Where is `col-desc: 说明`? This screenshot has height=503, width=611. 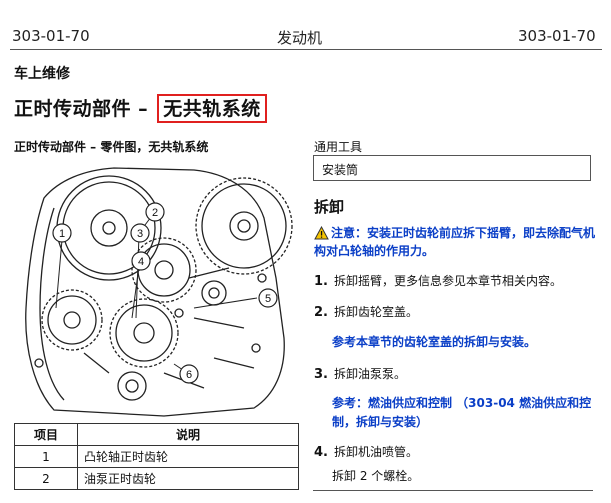
col-desc: 说明 is located at coordinates (188, 434).